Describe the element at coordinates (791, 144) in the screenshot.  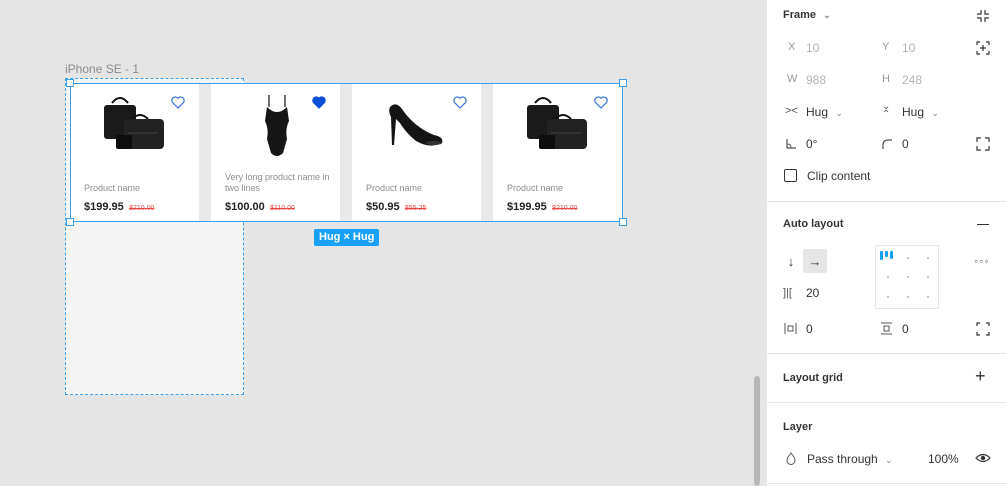
I see `rotation-icon` at that location.